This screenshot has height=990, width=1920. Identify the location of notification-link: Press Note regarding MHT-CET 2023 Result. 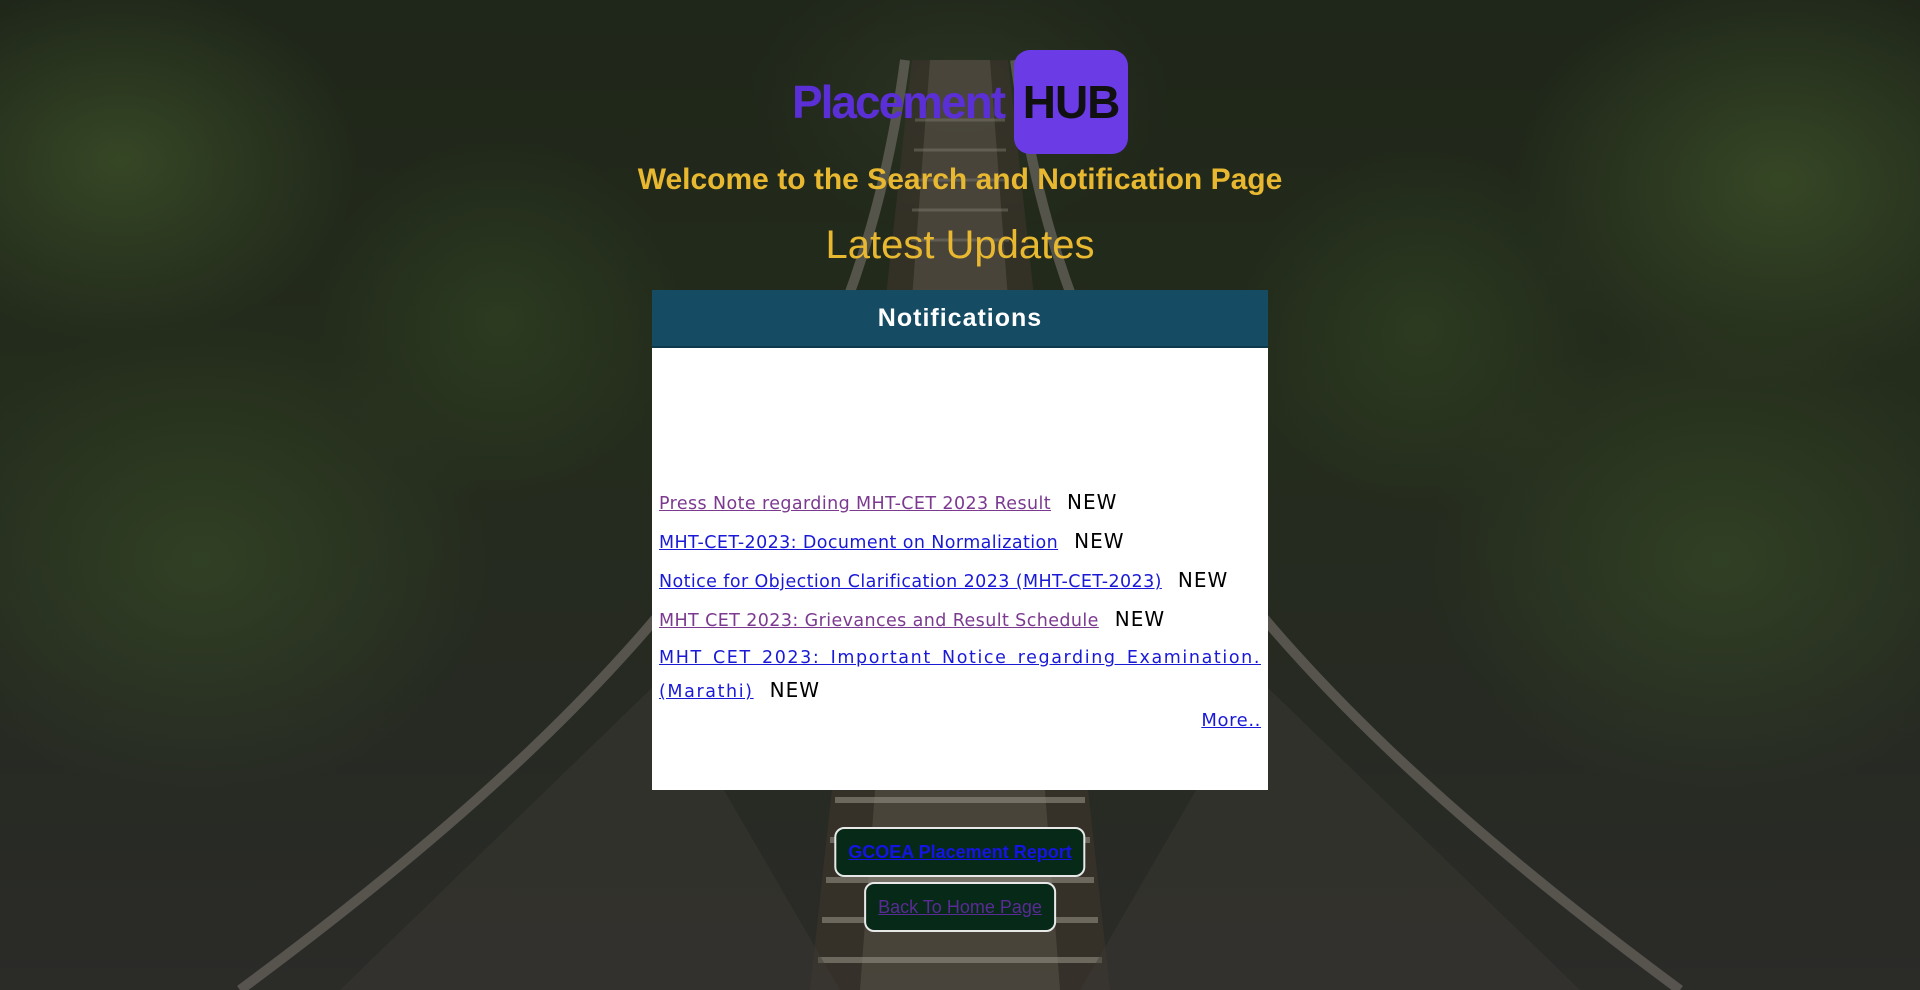
(855, 504).